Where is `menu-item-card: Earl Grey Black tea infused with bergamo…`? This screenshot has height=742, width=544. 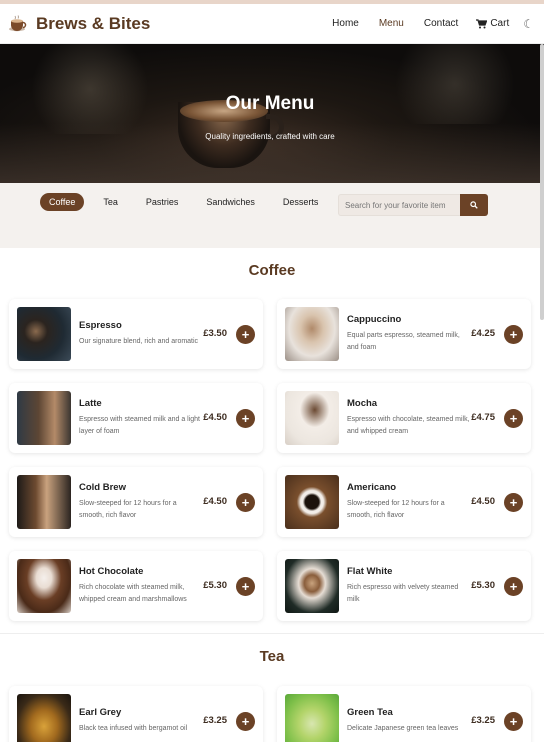
menu-item-card: Earl Grey Black tea infused with bergamo… is located at coordinates (136, 714).